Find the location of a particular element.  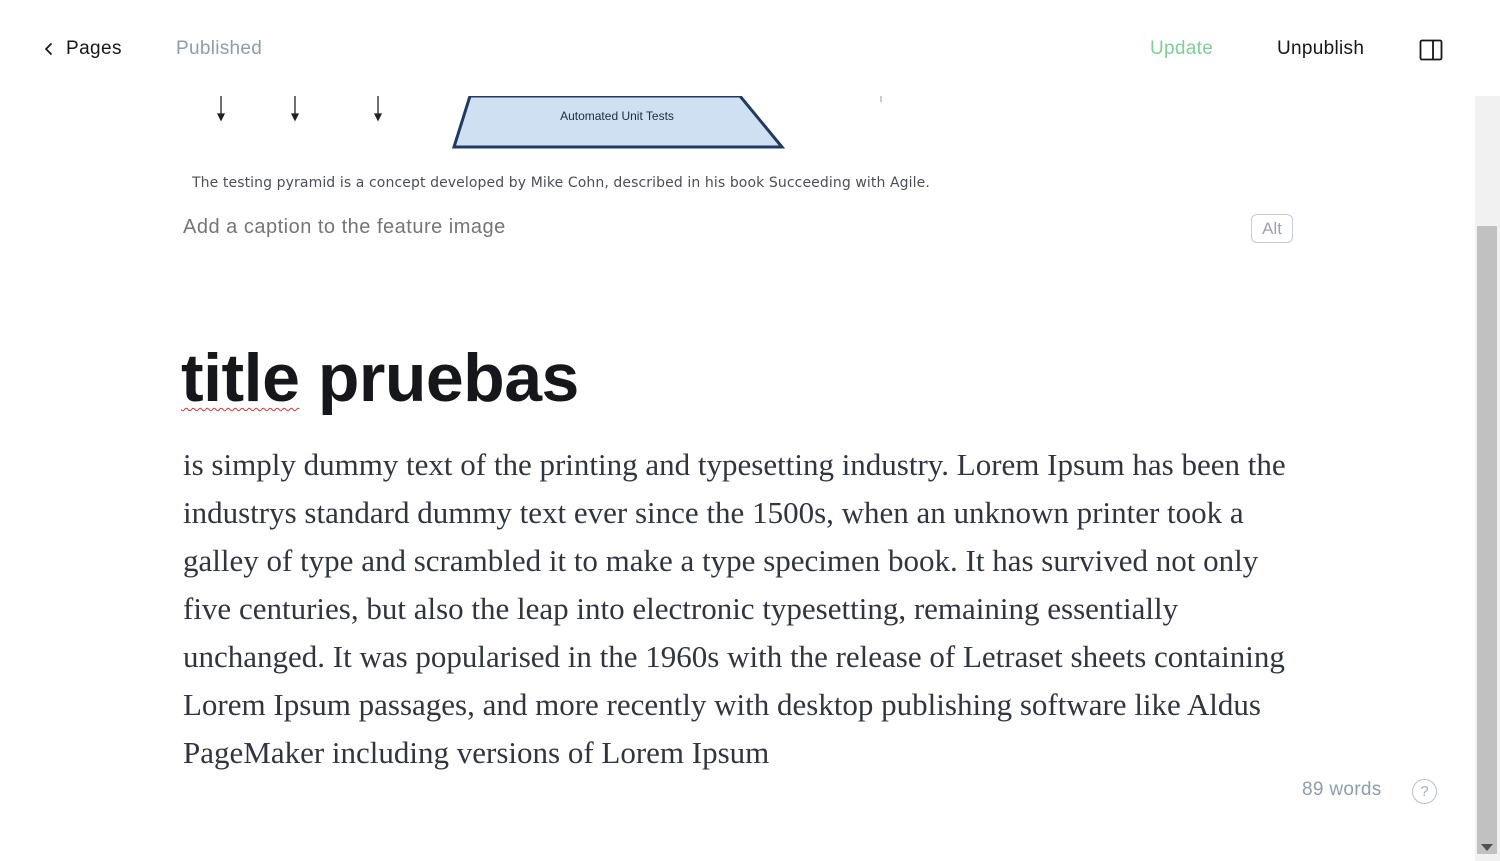

post-title: title pruebas is located at coordinates (380, 378).